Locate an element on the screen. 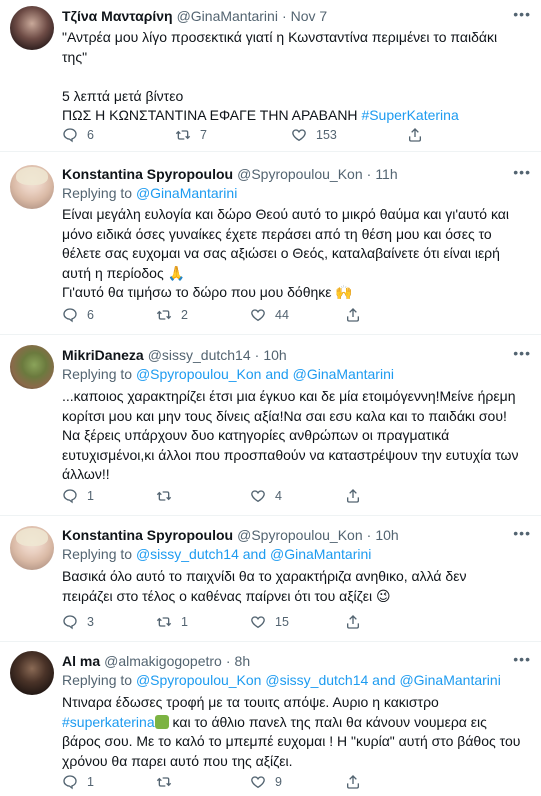 This screenshot has height=796, width=541. like-button: 9 is located at coordinates (266, 782).